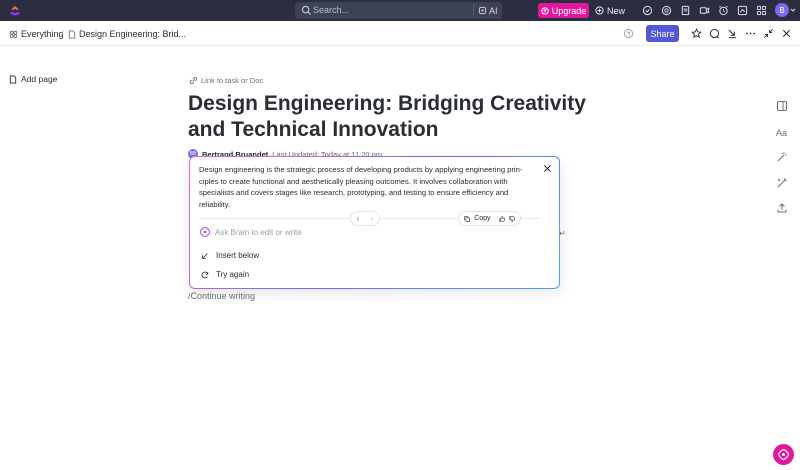 This screenshot has height=470, width=800. Describe the element at coordinates (372, 218) in the screenshot. I see `next-response-button: ›` at that location.